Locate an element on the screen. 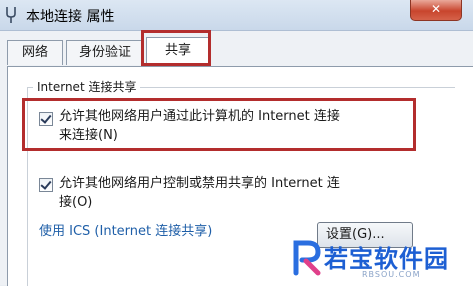 The image size is (473, 286). watermark: 若宝软件园 RBSOU.COM is located at coordinates (382, 261).